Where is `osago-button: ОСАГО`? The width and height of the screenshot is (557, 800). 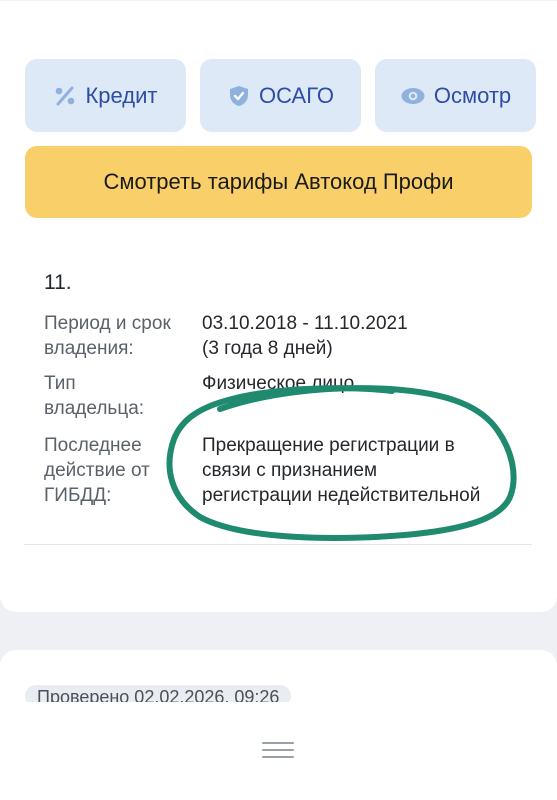
osago-button: ОСАГО is located at coordinates (280, 95).